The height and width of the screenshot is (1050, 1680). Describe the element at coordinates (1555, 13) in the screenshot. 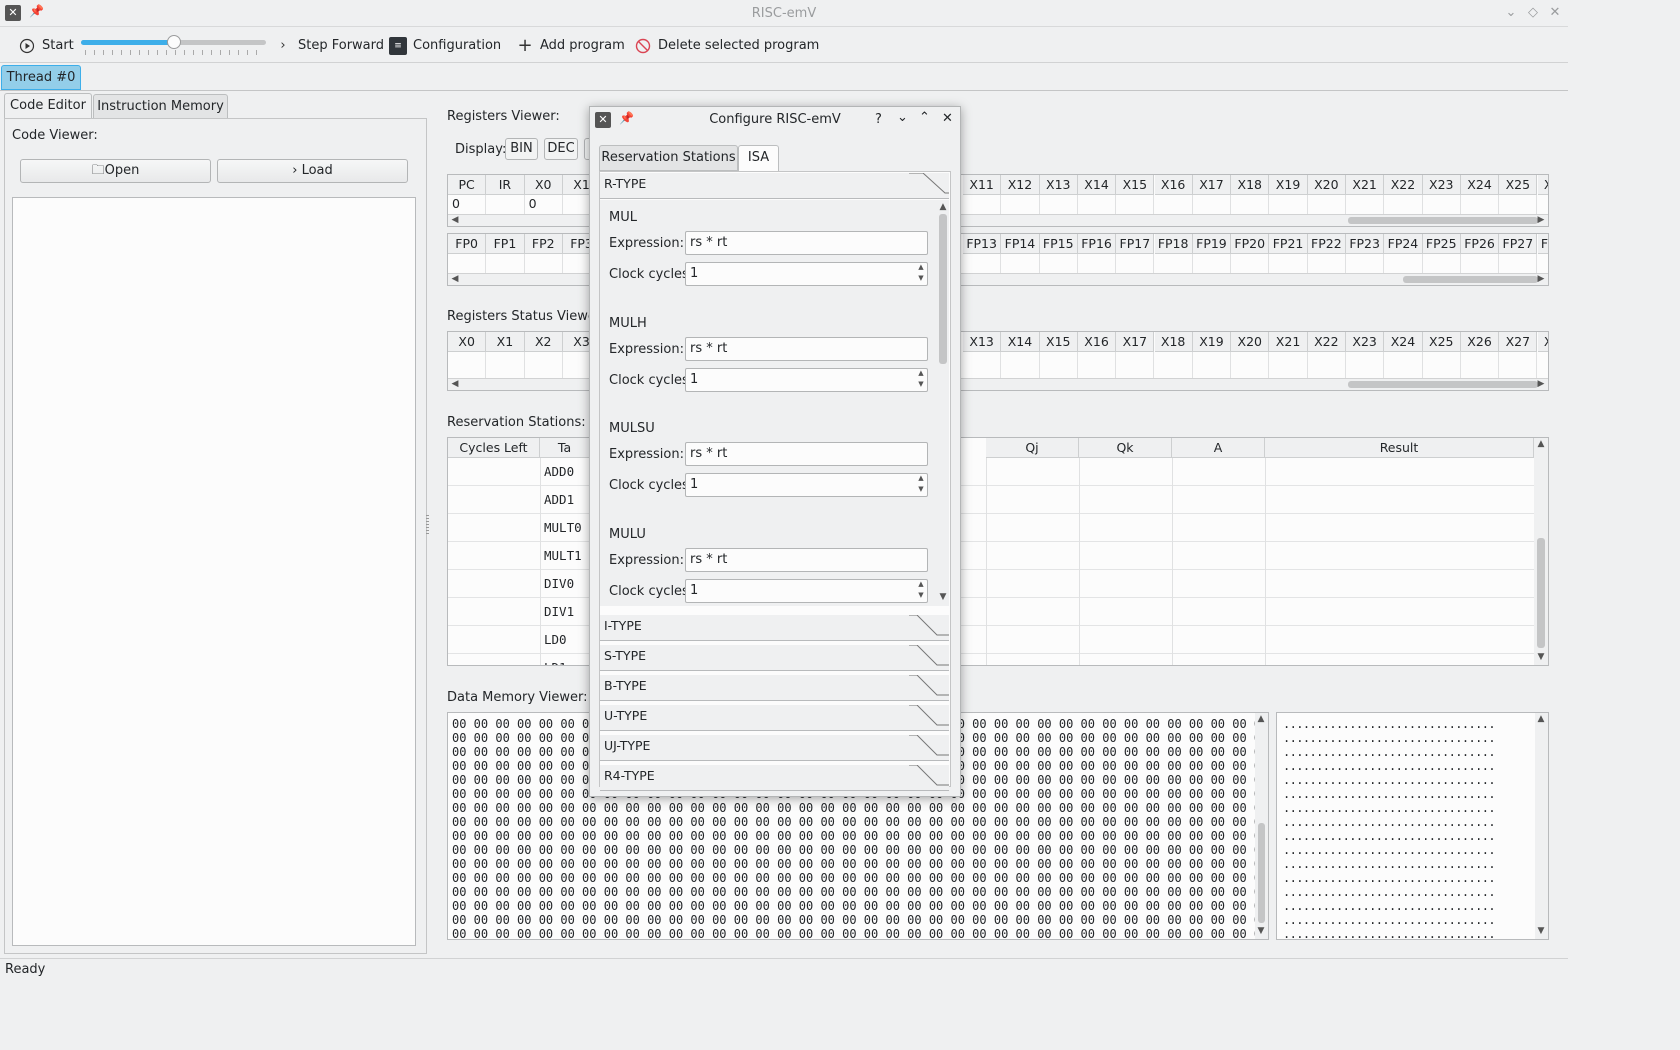

I see `close-window-button: ✕` at that location.